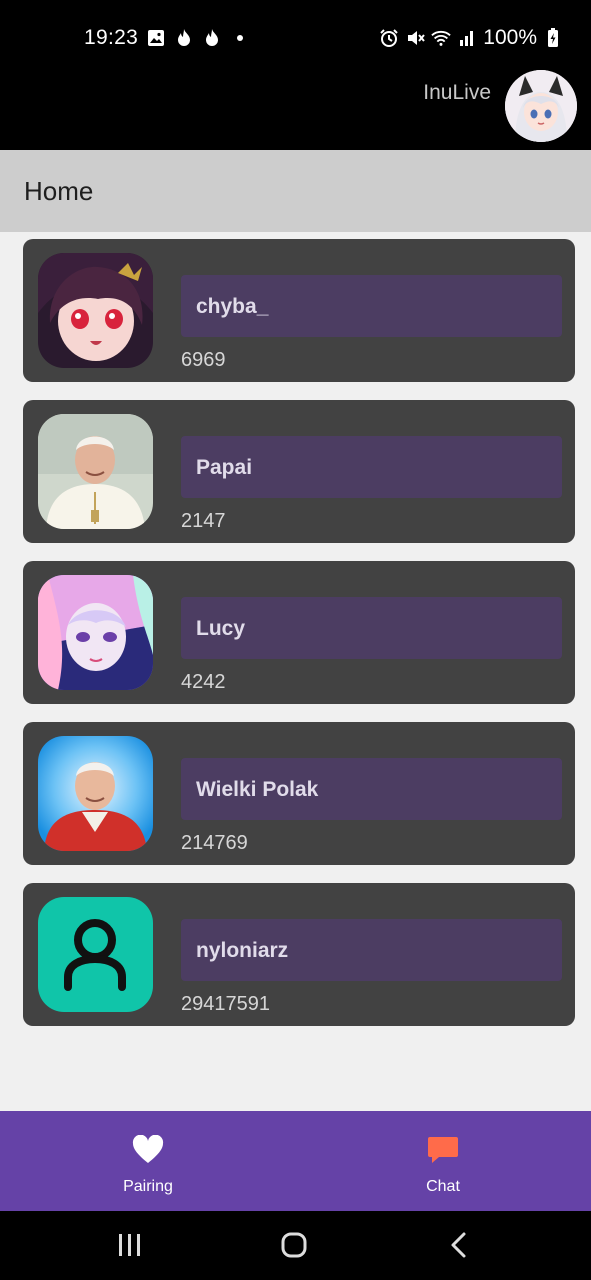 The width and height of the screenshot is (591, 1280). I want to click on mute-icon, so click(415, 38).